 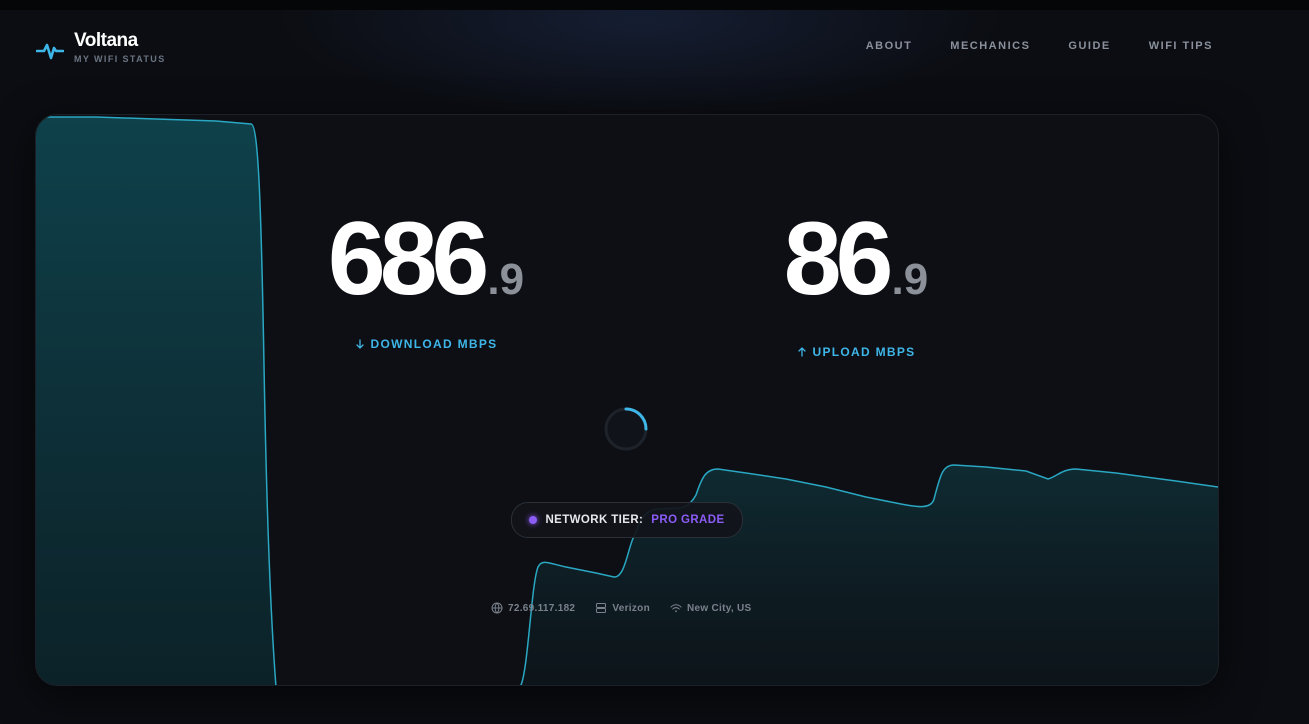 I want to click on network-tier-badge: NETWORK TIER: PRO GRADE, so click(x=627, y=520).